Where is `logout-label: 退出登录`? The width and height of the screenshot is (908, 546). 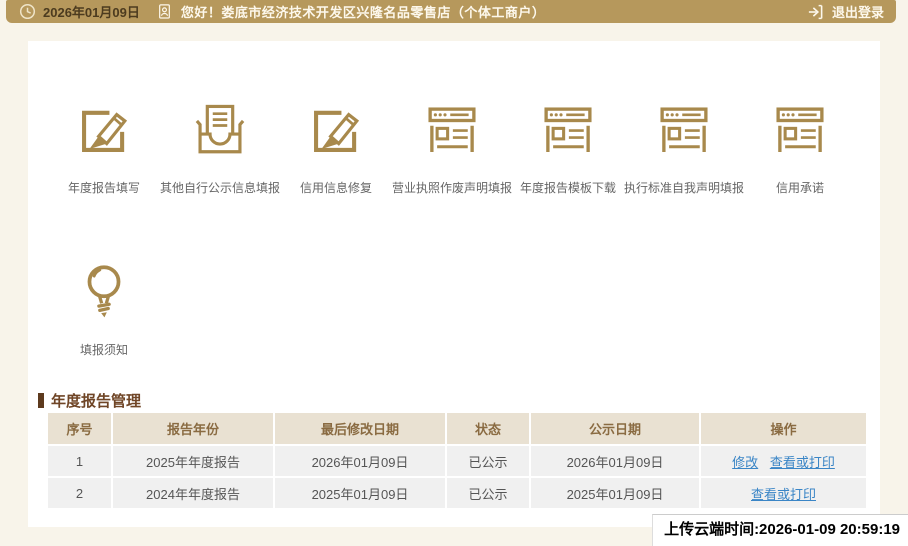 logout-label: 退出登录 is located at coordinates (857, 12).